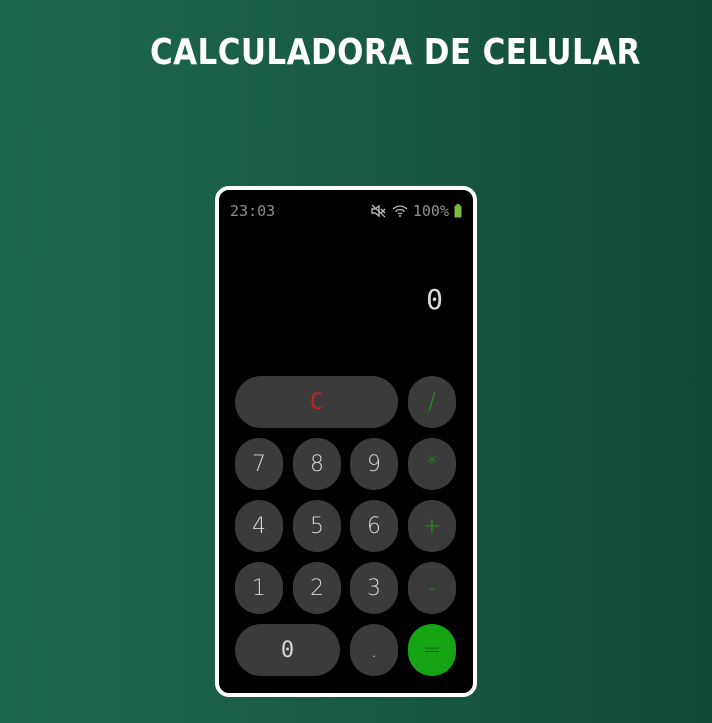 Image resolution: width=712 pixels, height=723 pixels. Describe the element at coordinates (374, 650) in the screenshot. I see `decimal-button: .` at that location.